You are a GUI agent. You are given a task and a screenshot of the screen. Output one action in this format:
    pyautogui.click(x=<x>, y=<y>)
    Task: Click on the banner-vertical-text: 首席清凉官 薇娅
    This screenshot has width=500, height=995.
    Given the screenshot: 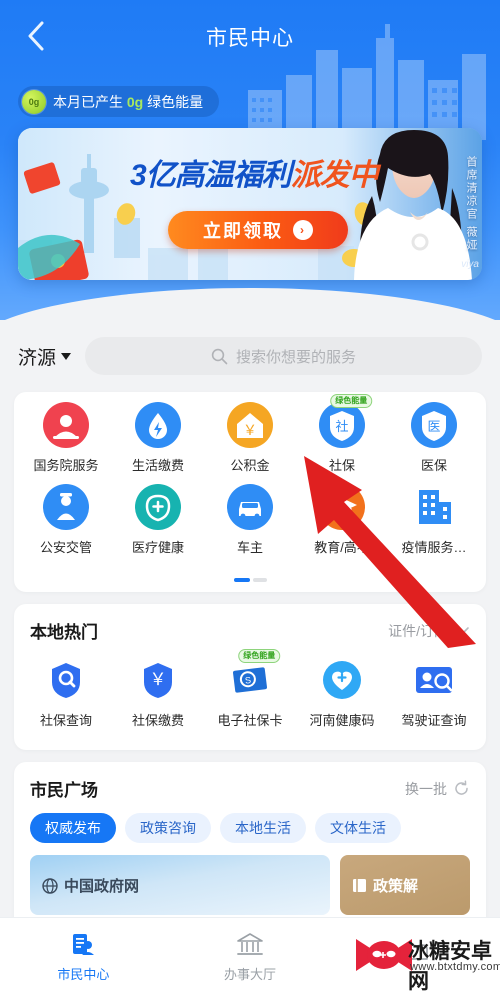 What is the action you would take?
    pyautogui.click(x=471, y=204)
    